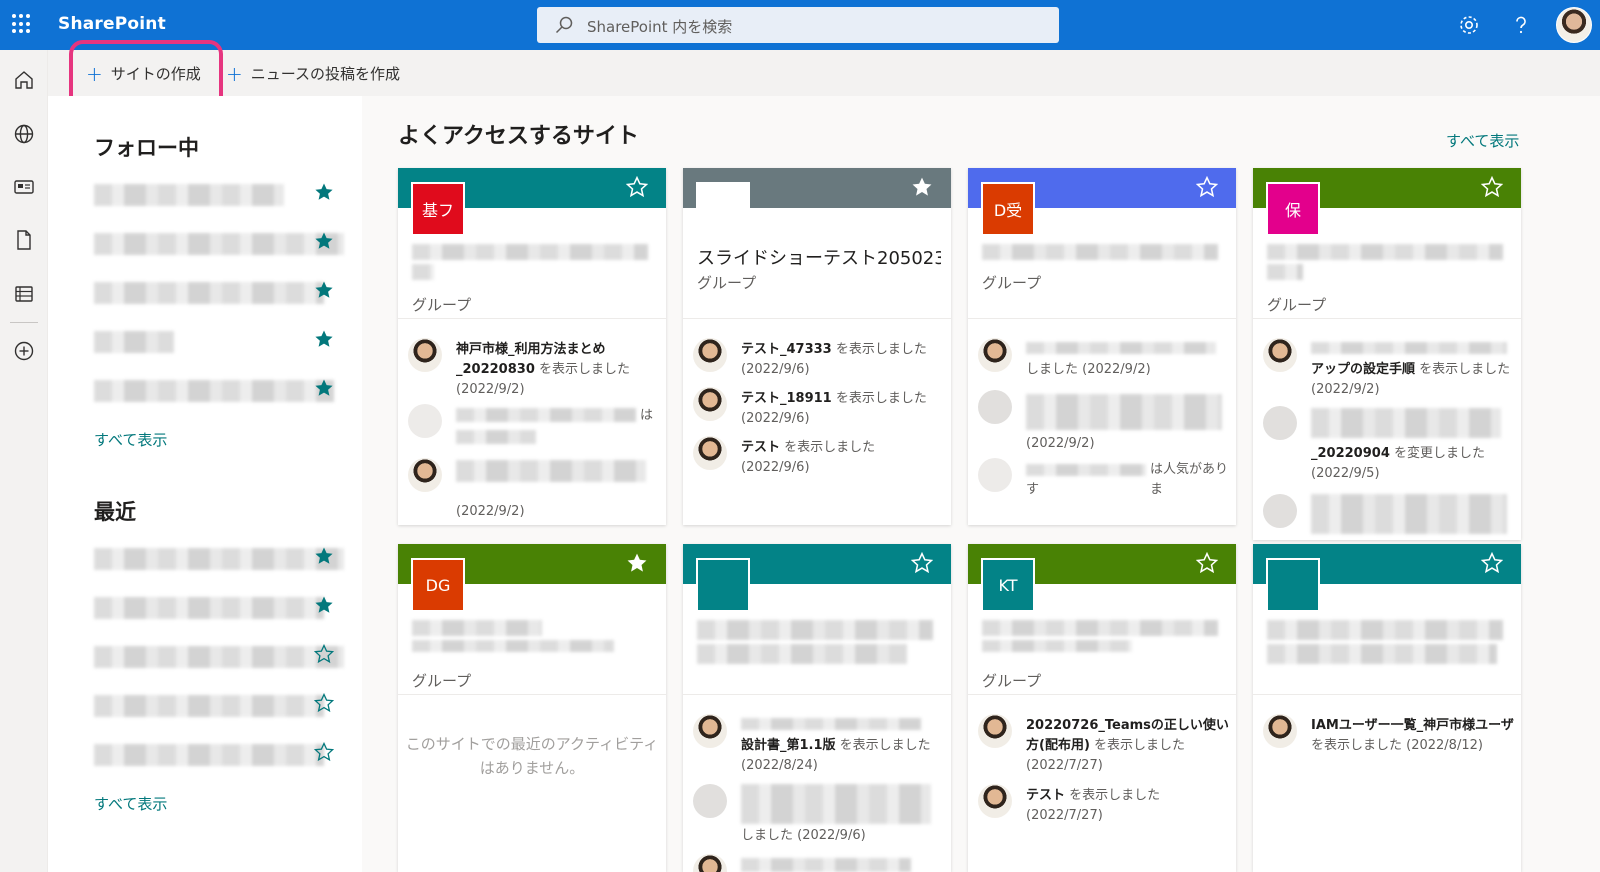 The width and height of the screenshot is (1600, 872). I want to click on rail-divider, so click(24, 322).